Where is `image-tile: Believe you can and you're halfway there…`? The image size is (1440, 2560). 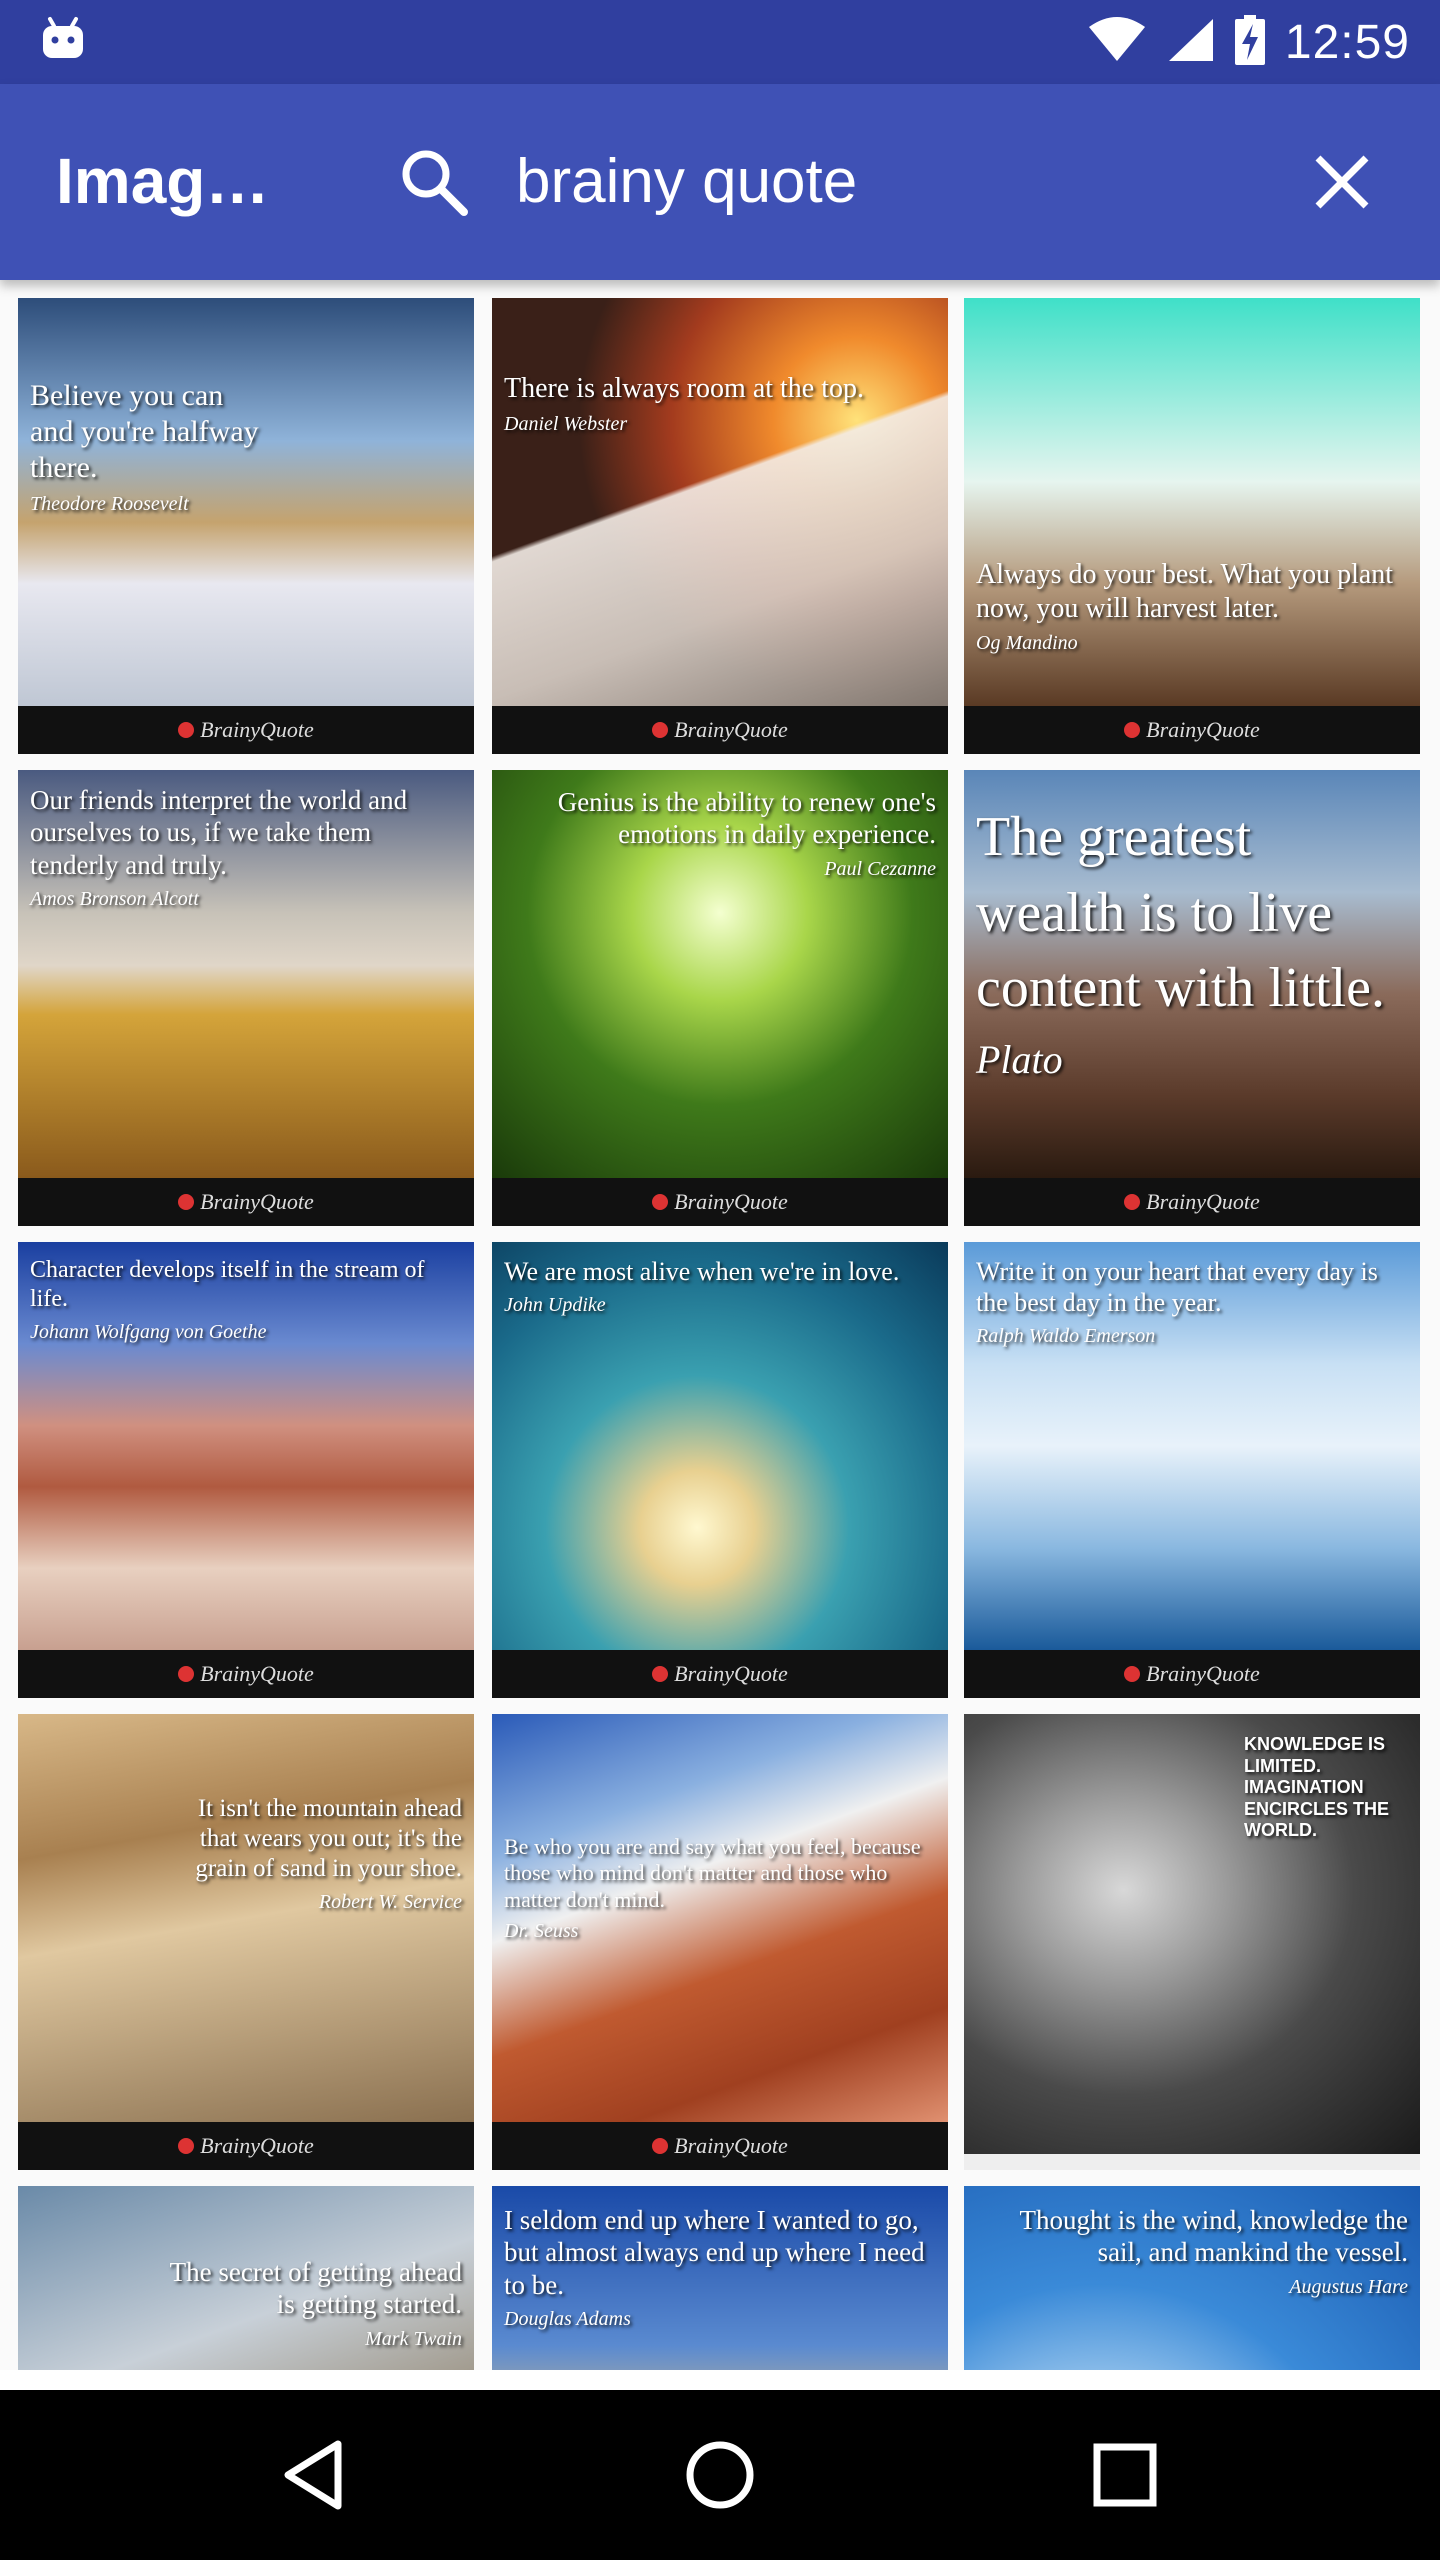
image-tile: Believe you can and you're halfway there… is located at coordinates (246, 526).